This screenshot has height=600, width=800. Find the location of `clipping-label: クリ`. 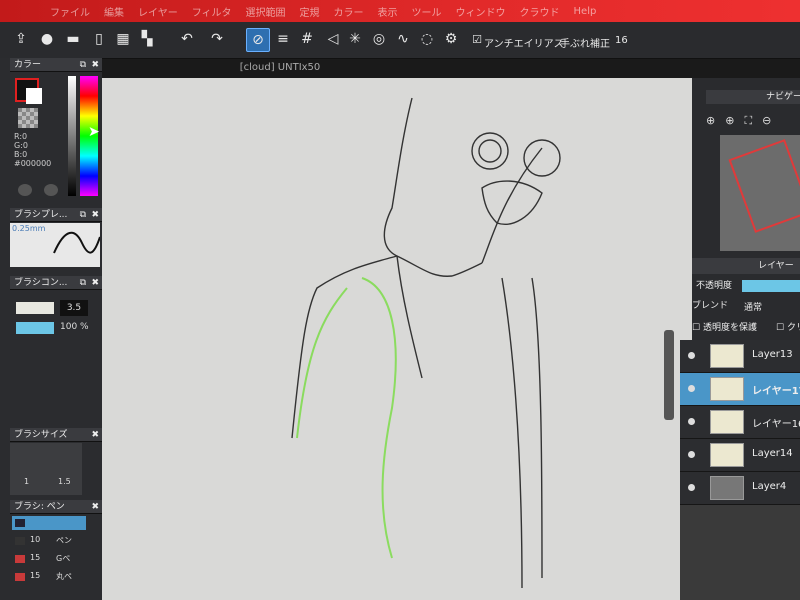

clipping-label: クリ is located at coordinates (793, 328).